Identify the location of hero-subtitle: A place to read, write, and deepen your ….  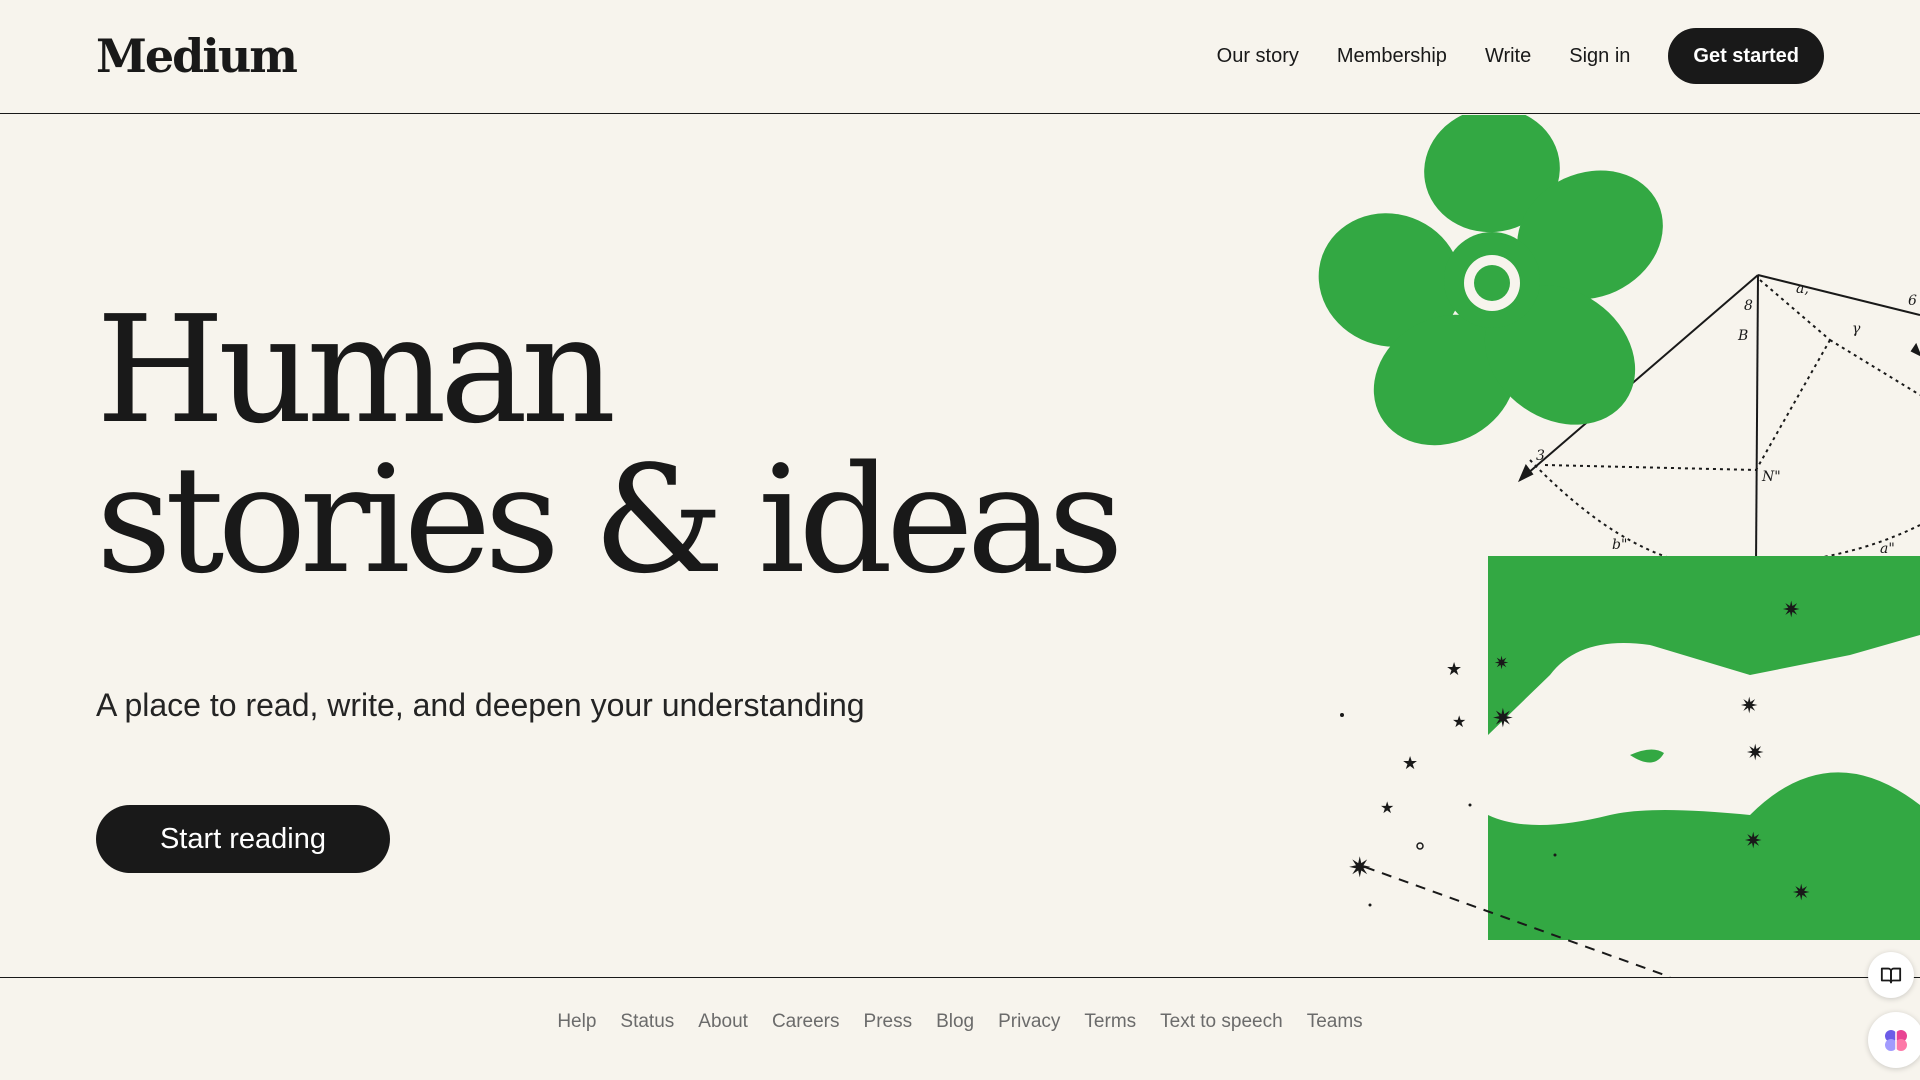
(480, 705).